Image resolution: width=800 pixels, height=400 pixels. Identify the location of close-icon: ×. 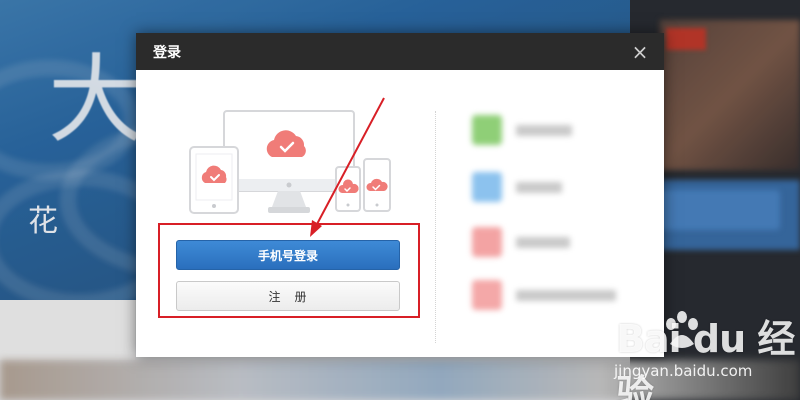
(640, 52).